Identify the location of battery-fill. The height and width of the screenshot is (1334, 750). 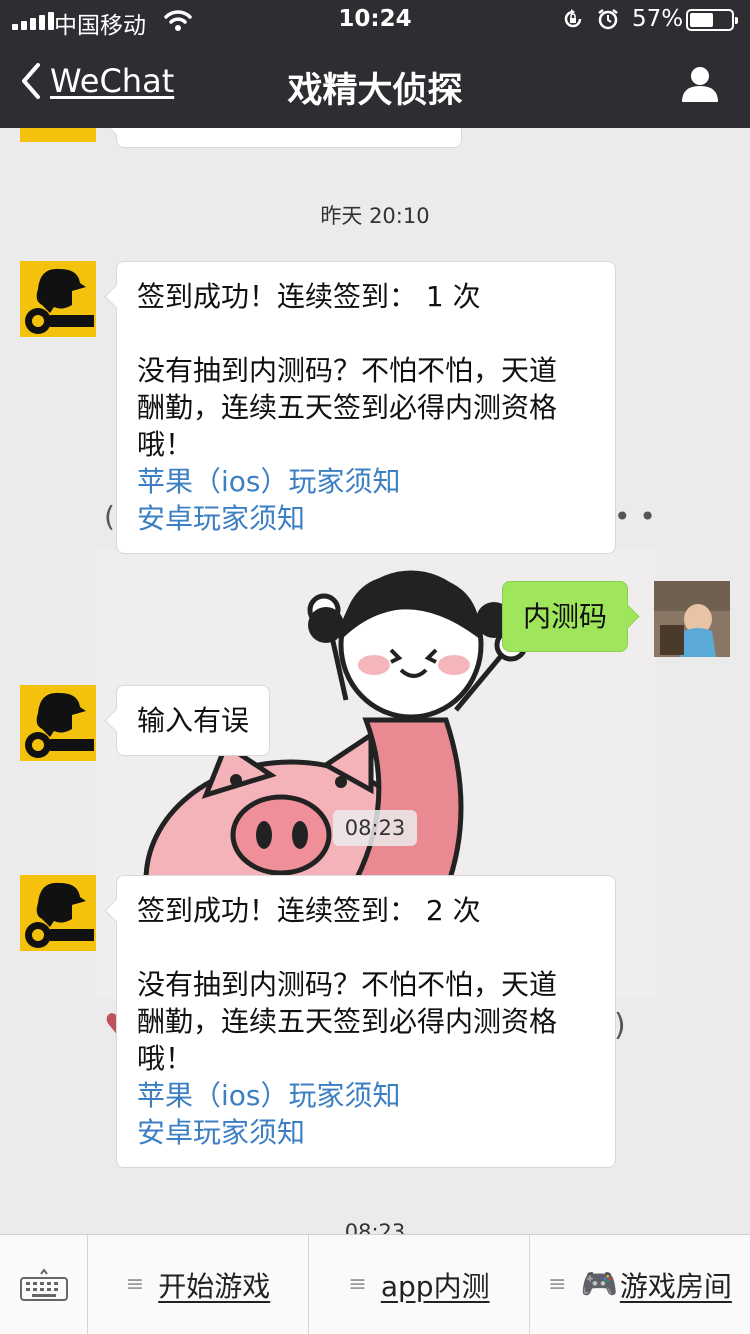
(701, 20).